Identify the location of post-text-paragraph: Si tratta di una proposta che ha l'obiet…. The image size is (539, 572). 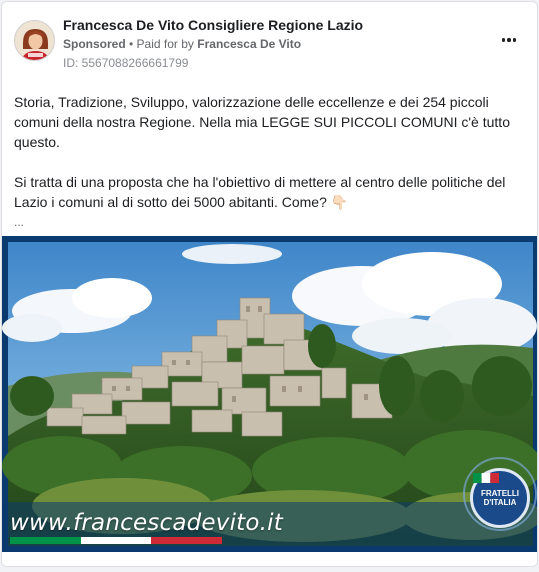
(260, 192).